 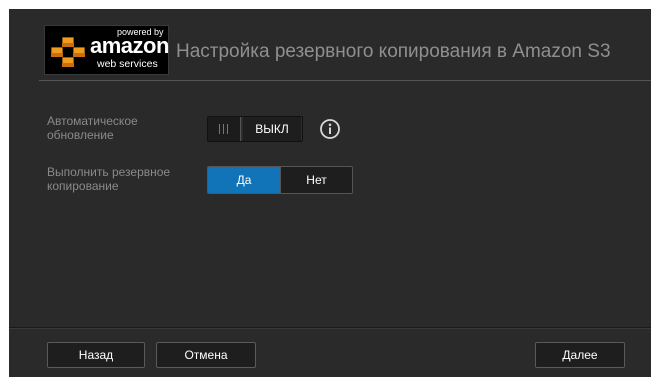 What do you see at coordinates (272, 129) in the screenshot?
I see `toggle-state-label: ВЫКЛ` at bounding box center [272, 129].